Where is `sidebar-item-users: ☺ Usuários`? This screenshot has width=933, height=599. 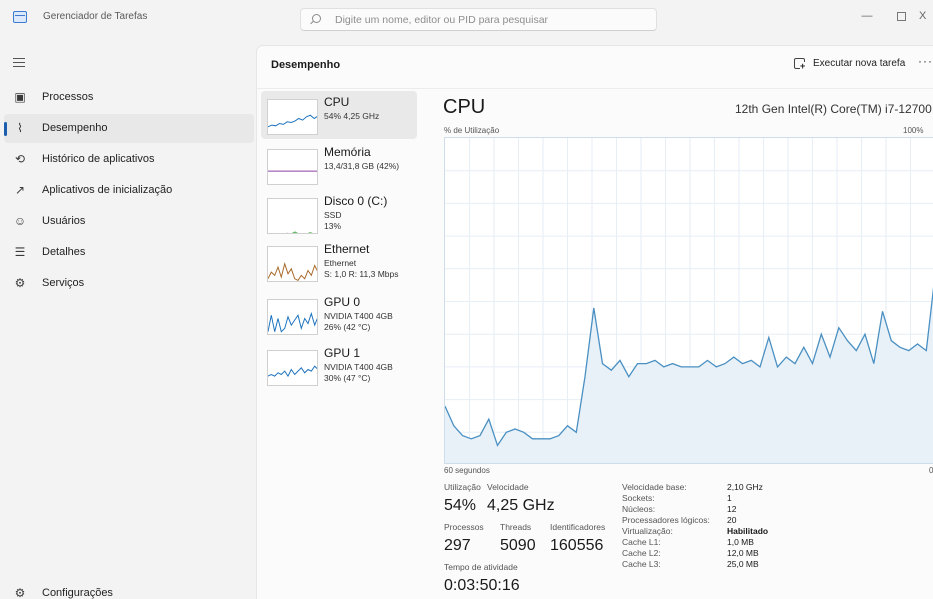 sidebar-item-users: ☺ Usuários is located at coordinates (129, 221).